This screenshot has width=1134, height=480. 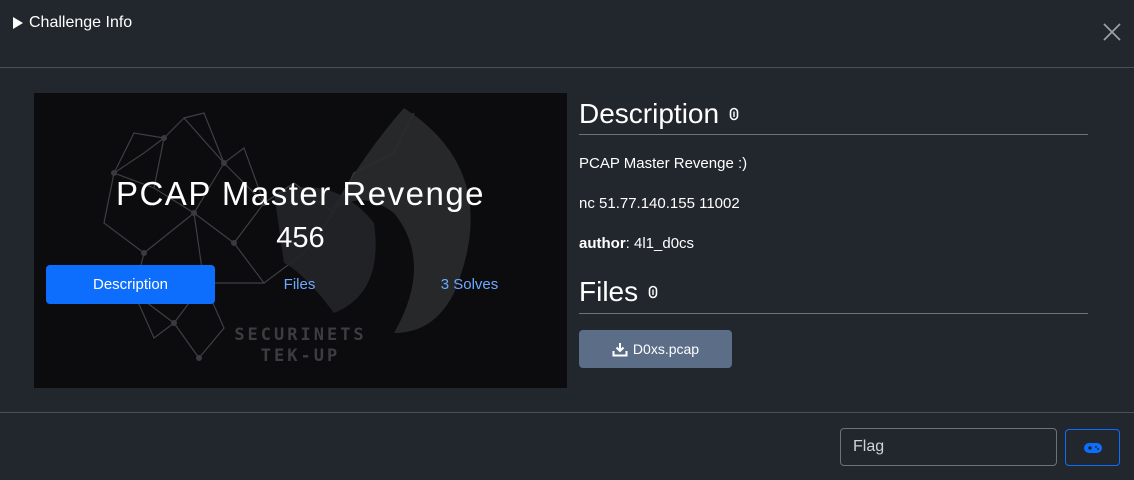 What do you see at coordinates (81, 22) in the screenshot?
I see `modal-title-text: Challenge Info` at bounding box center [81, 22].